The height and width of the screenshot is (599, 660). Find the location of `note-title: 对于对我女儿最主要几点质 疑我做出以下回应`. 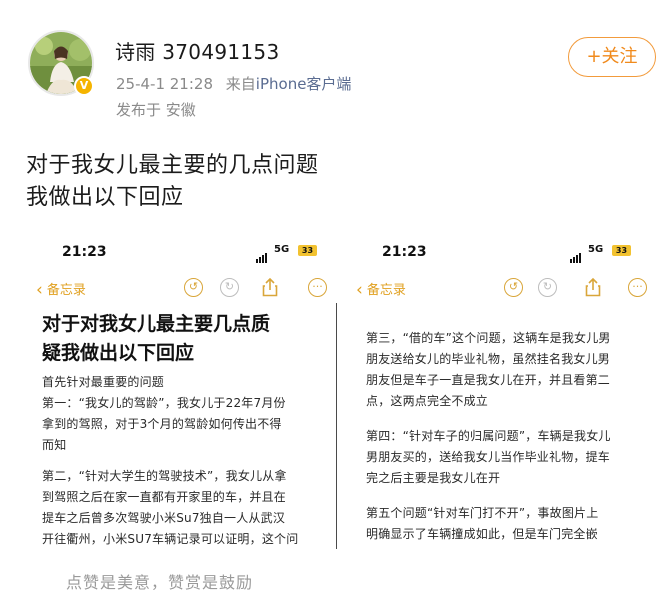

note-title: 对于对我女儿最主要几点质 疑我做出以下回应 is located at coordinates (156, 339).